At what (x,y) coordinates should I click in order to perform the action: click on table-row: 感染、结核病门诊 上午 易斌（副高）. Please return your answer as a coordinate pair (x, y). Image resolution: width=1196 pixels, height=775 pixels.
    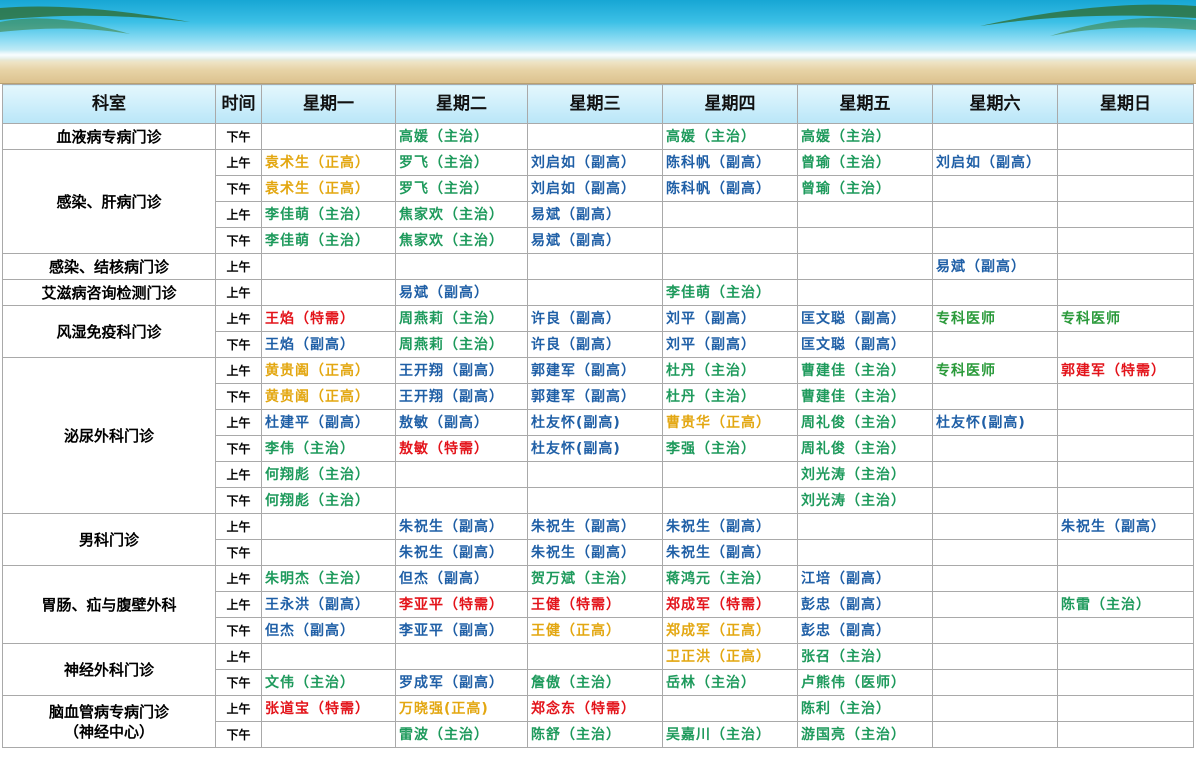
    Looking at the image, I should click on (598, 266).